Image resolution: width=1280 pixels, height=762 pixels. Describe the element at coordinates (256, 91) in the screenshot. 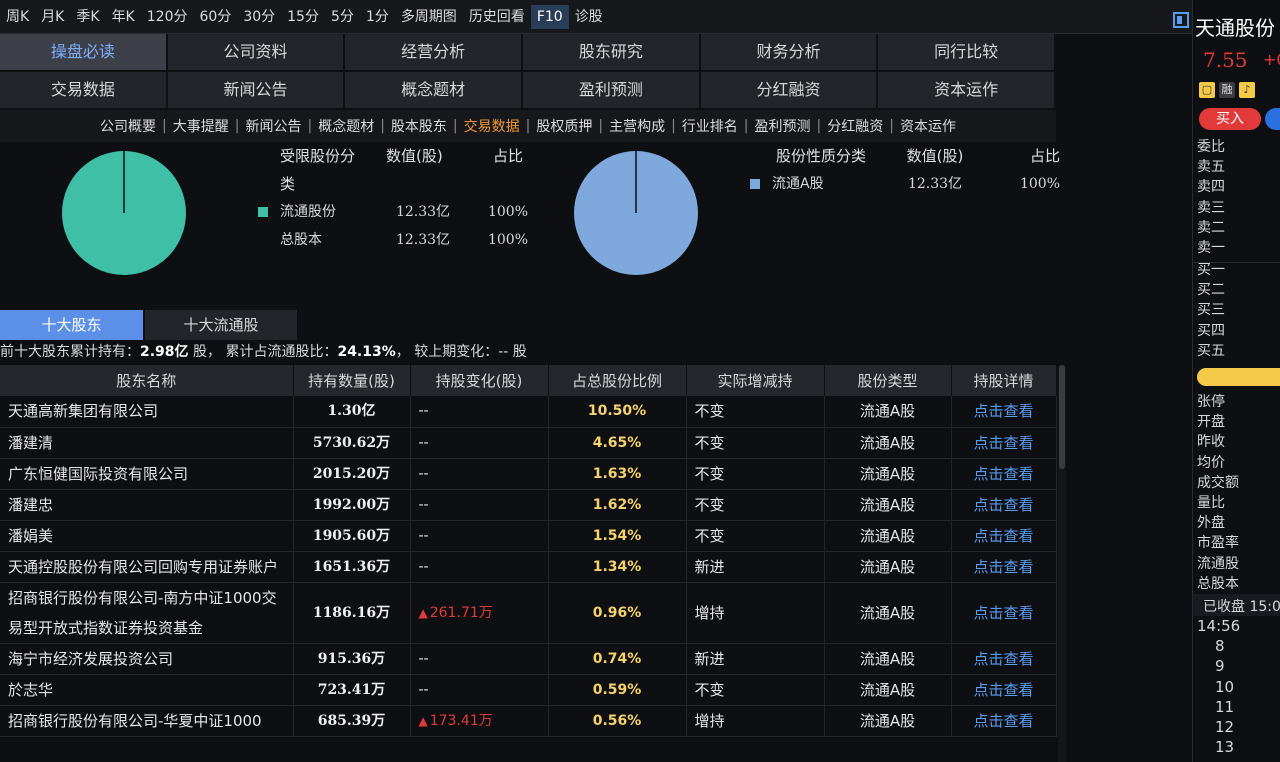

I see `nav-tab-1-1: 新闻公告` at that location.